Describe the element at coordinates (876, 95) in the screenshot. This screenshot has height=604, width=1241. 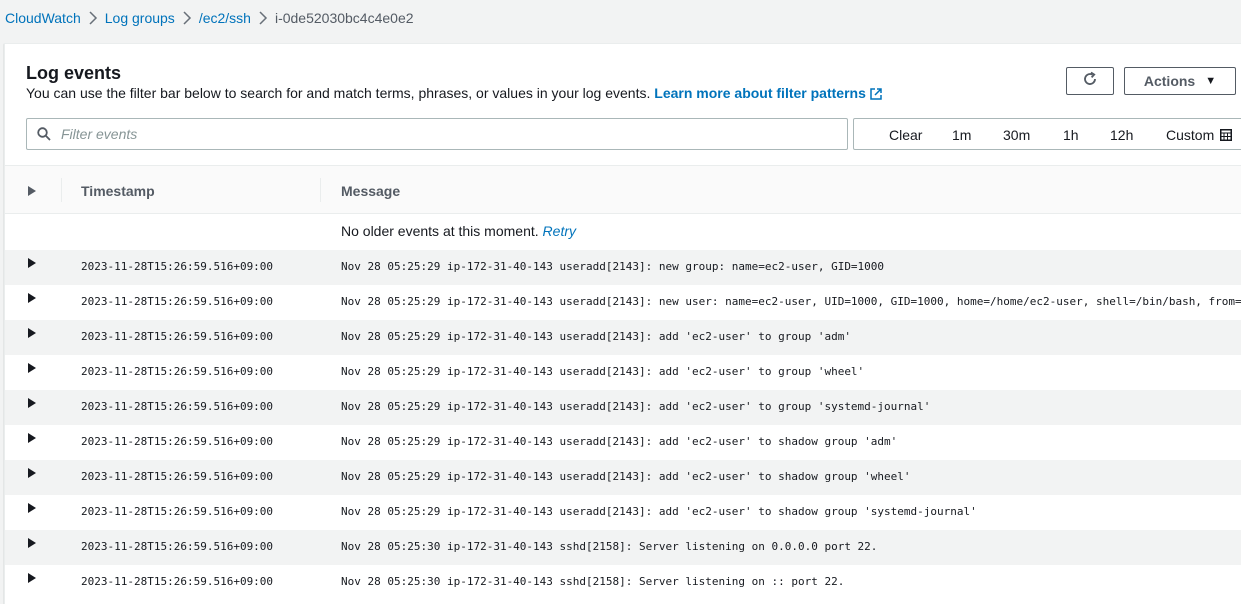
I see `external-link-icon` at that location.